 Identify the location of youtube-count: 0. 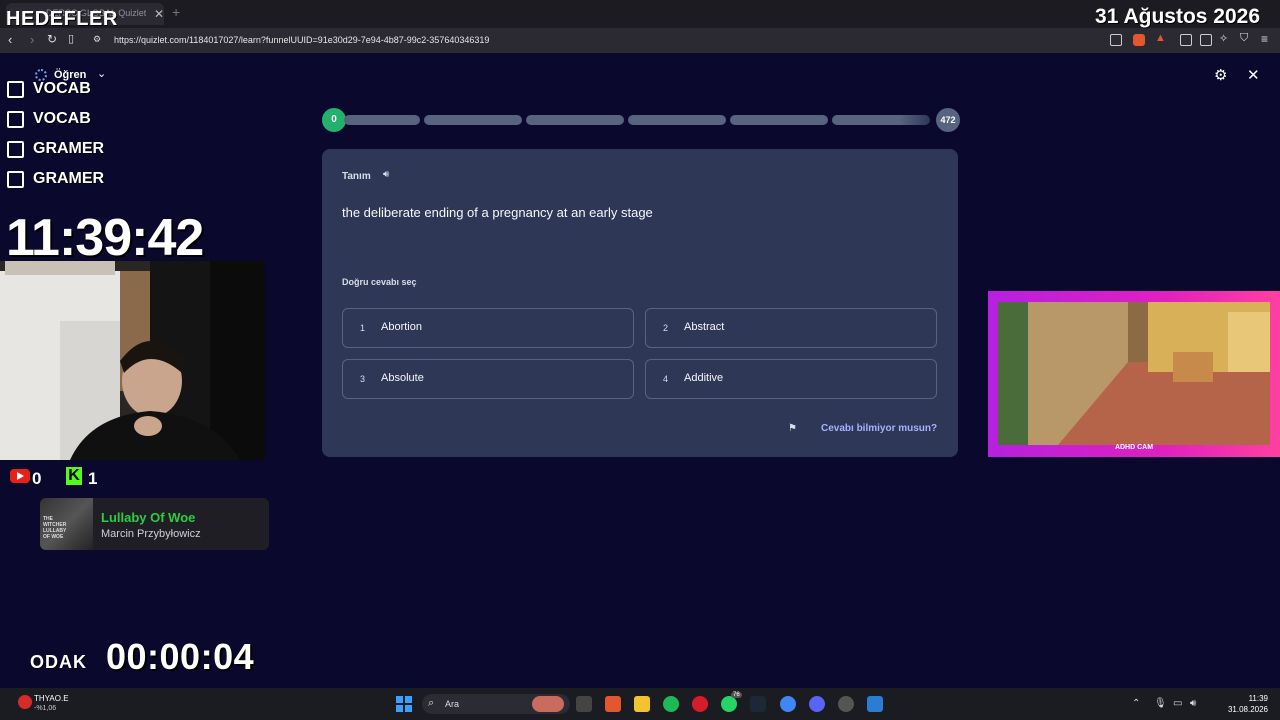
(37, 478).